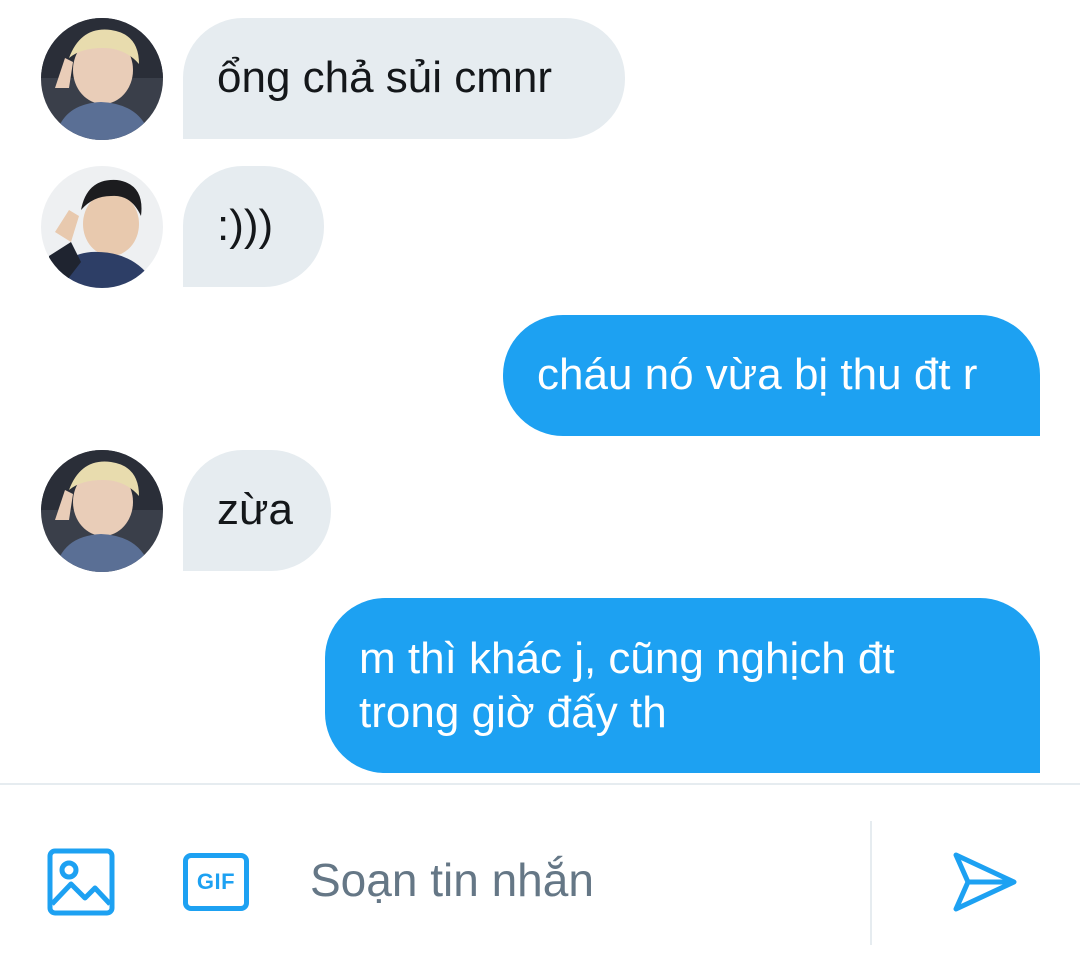 The image size is (1080, 960). I want to click on message-text-line: trong giờ đấy th, so click(513, 712).